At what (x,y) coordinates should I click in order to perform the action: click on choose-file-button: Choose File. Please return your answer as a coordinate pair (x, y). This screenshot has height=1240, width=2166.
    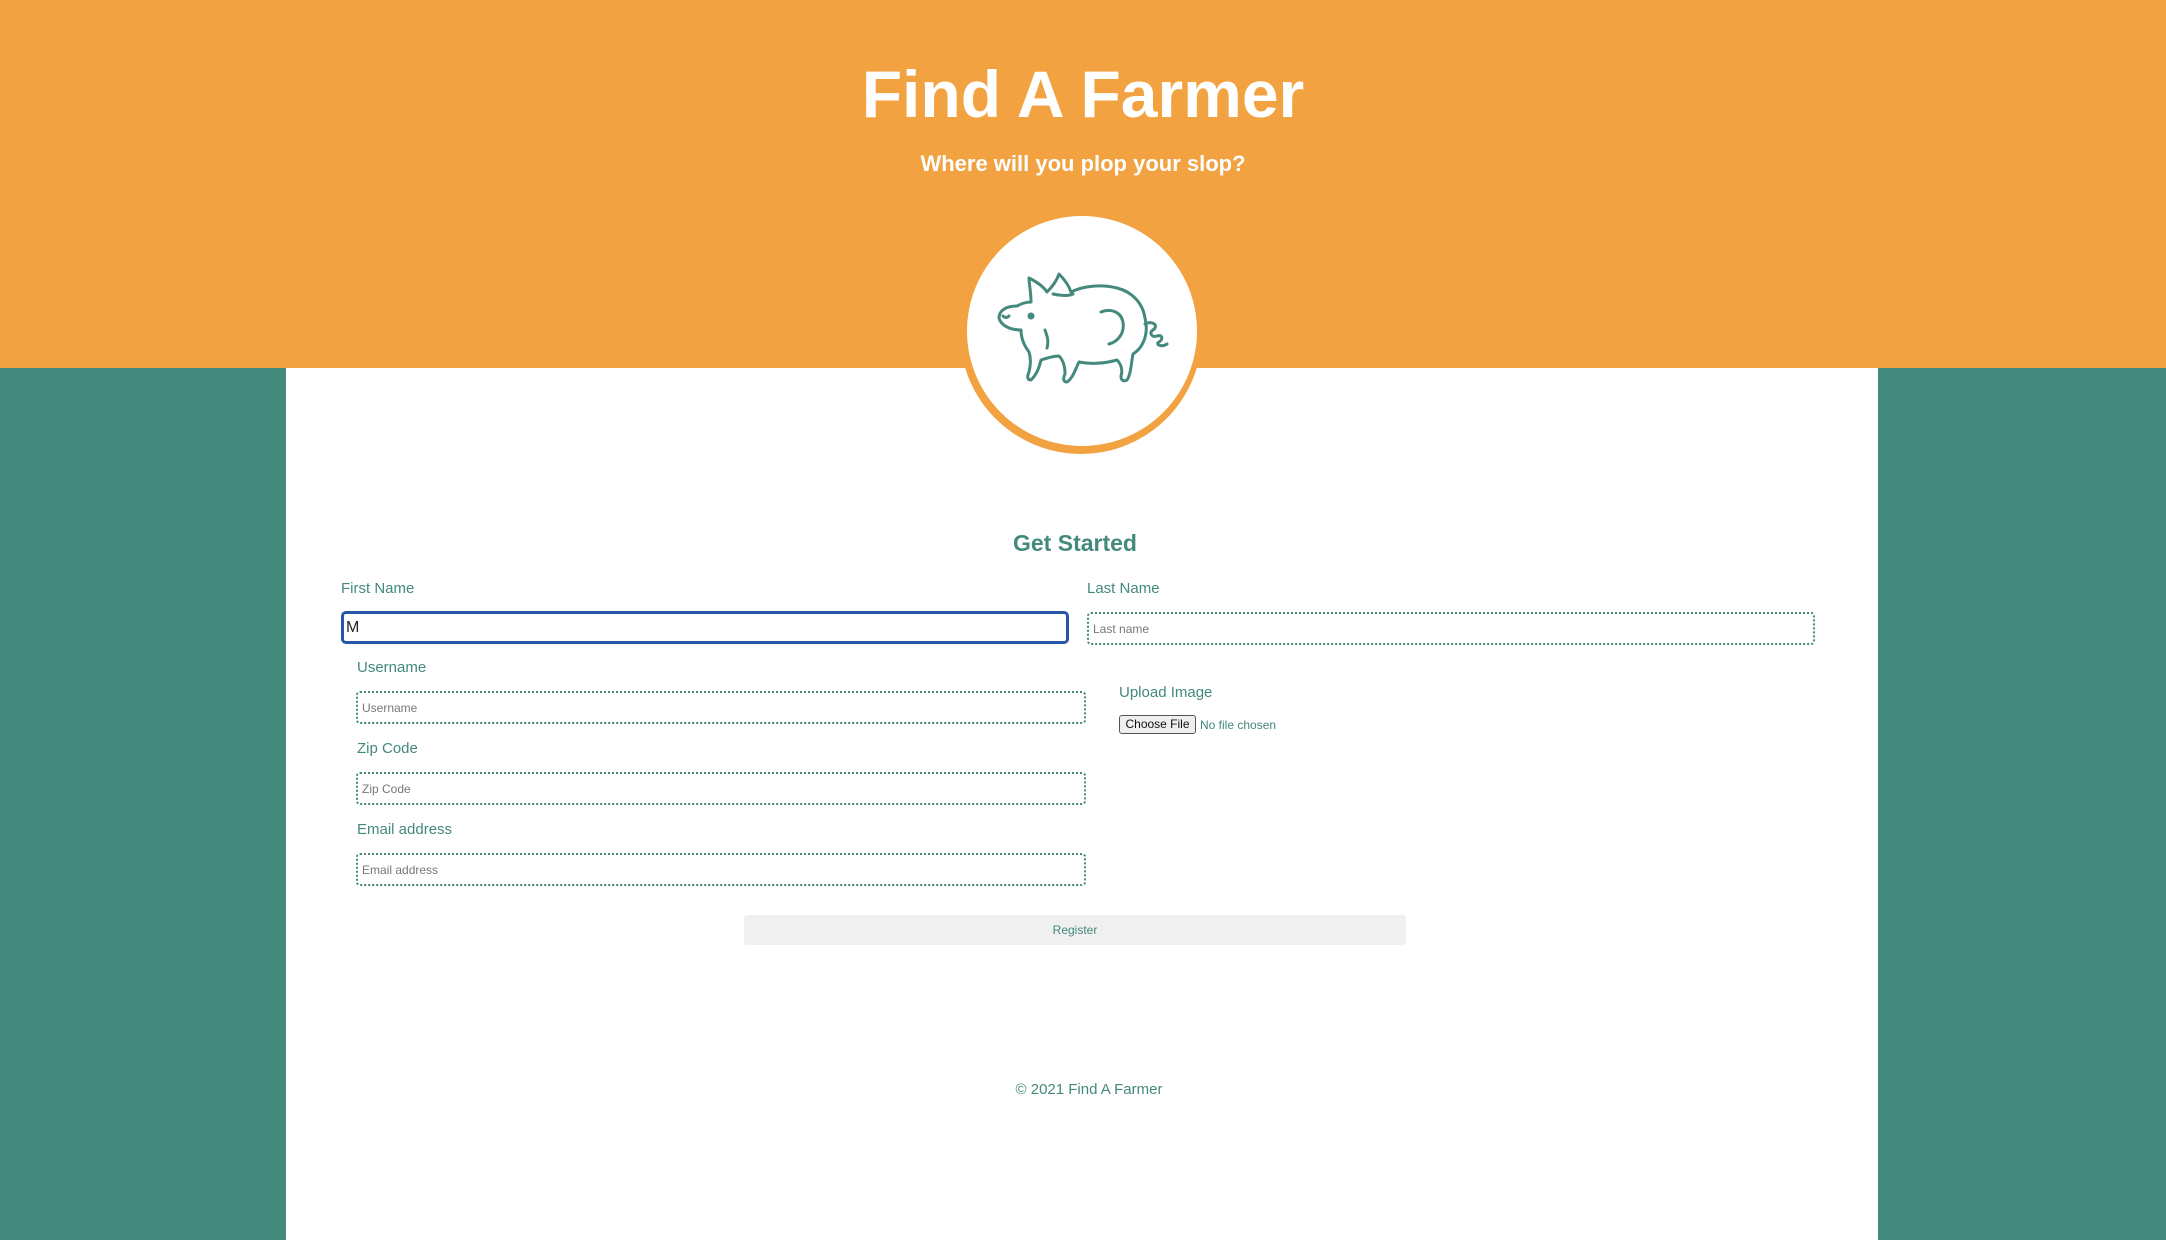
    Looking at the image, I should click on (1157, 724).